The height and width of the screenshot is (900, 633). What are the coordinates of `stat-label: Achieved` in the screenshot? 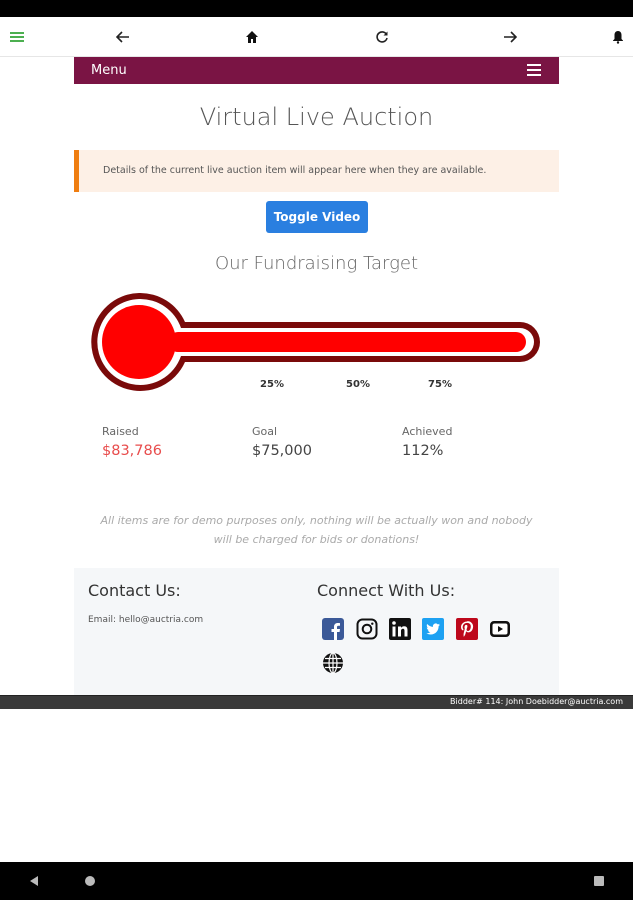 It's located at (427, 431).